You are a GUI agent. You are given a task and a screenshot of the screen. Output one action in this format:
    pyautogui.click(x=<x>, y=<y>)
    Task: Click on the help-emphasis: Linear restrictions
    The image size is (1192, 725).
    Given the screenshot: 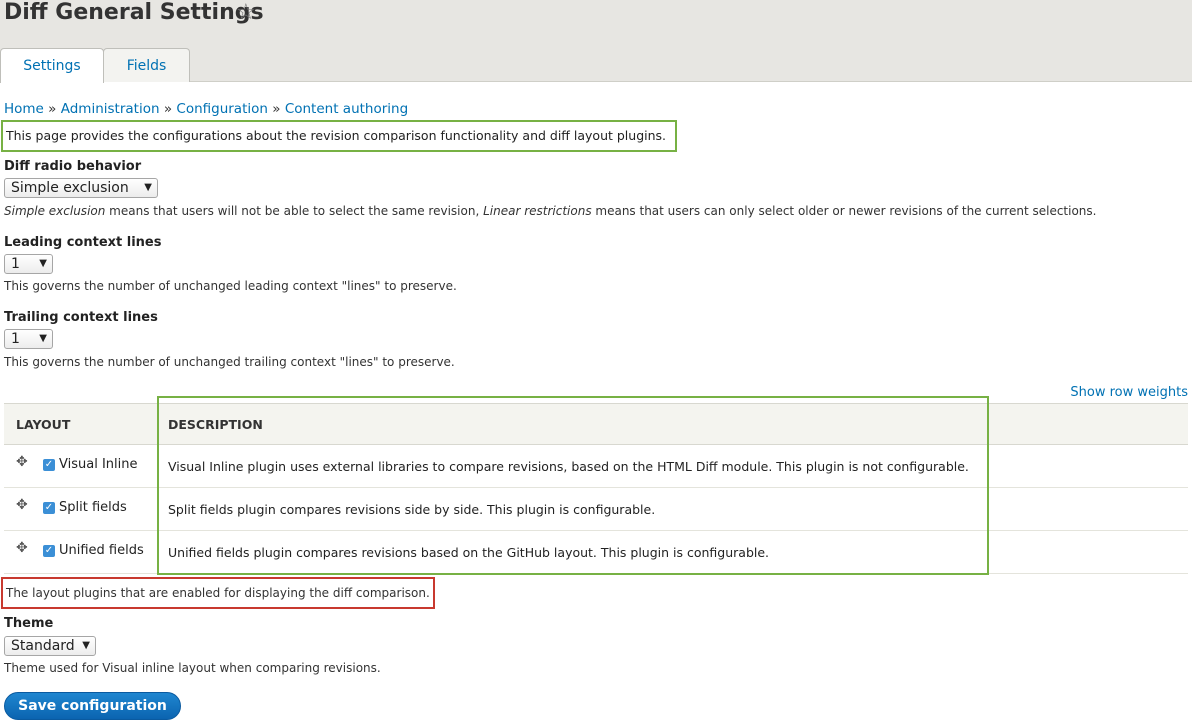 What is the action you would take?
    pyautogui.click(x=537, y=211)
    